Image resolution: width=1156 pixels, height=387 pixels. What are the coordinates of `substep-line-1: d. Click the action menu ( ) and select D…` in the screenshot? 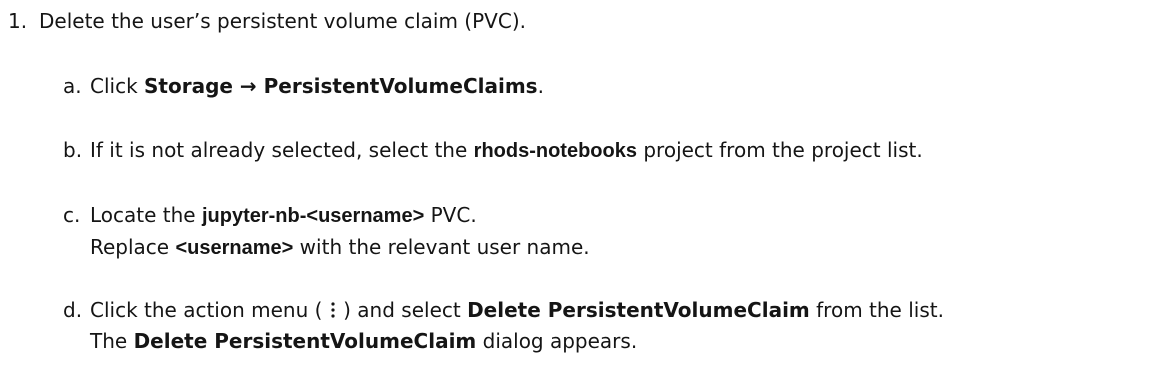 It's located at (503, 310).